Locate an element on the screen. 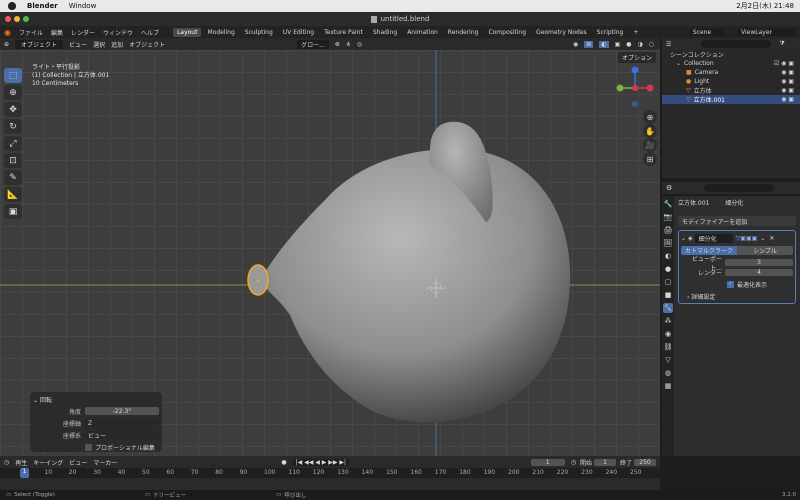 This screenshot has height=500, width=800. viewlayer-selector: ViewLayer is located at coordinates (766, 32).